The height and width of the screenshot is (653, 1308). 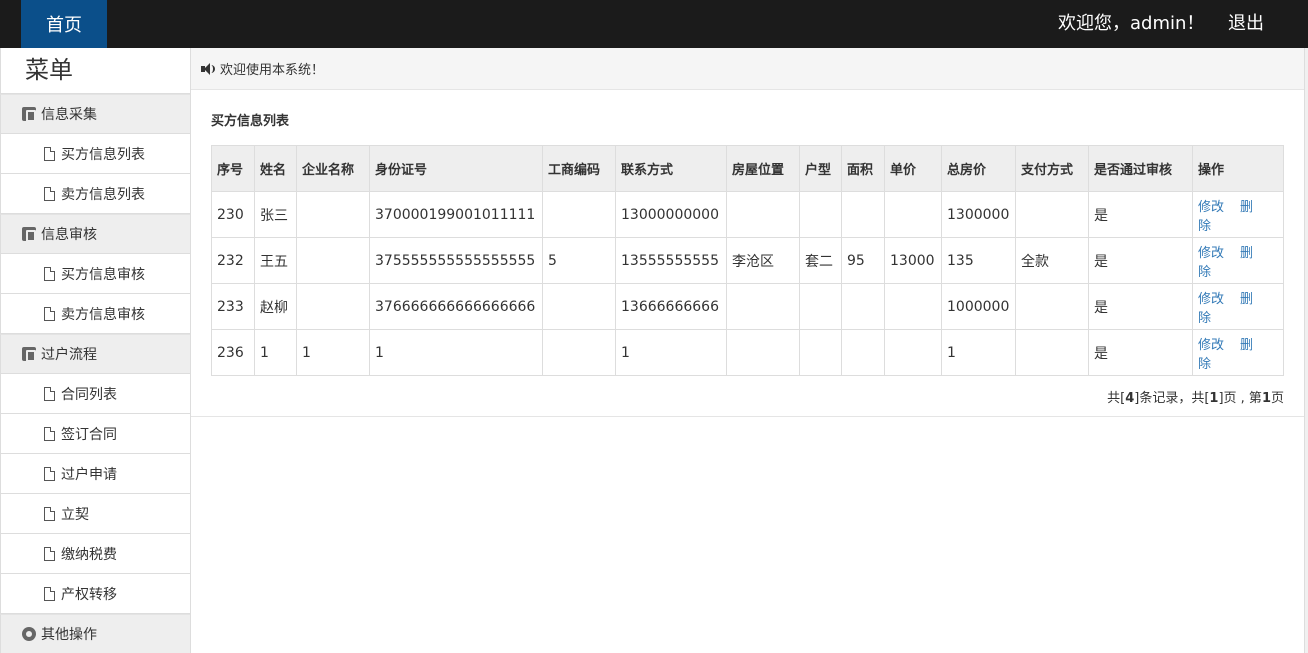 What do you see at coordinates (95, 354) in the screenshot?
I see `sidebar-group-transfer-process: 过户流程` at bounding box center [95, 354].